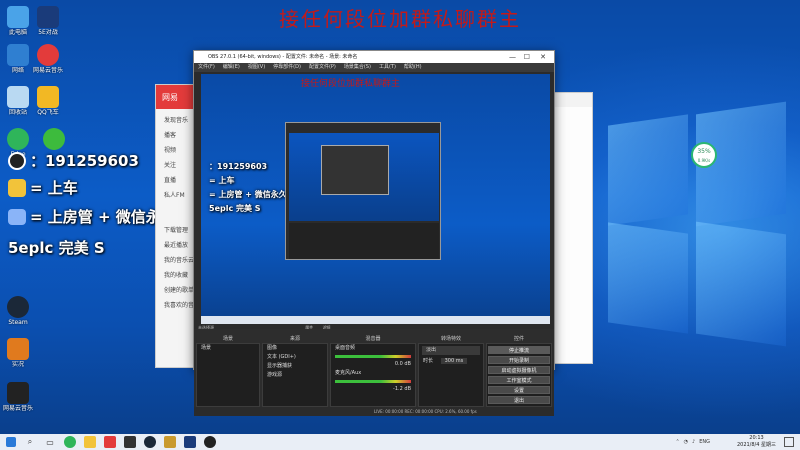  Describe the element at coordinates (363, 191) in the screenshot. I see `nested-obs-capture` at that location.